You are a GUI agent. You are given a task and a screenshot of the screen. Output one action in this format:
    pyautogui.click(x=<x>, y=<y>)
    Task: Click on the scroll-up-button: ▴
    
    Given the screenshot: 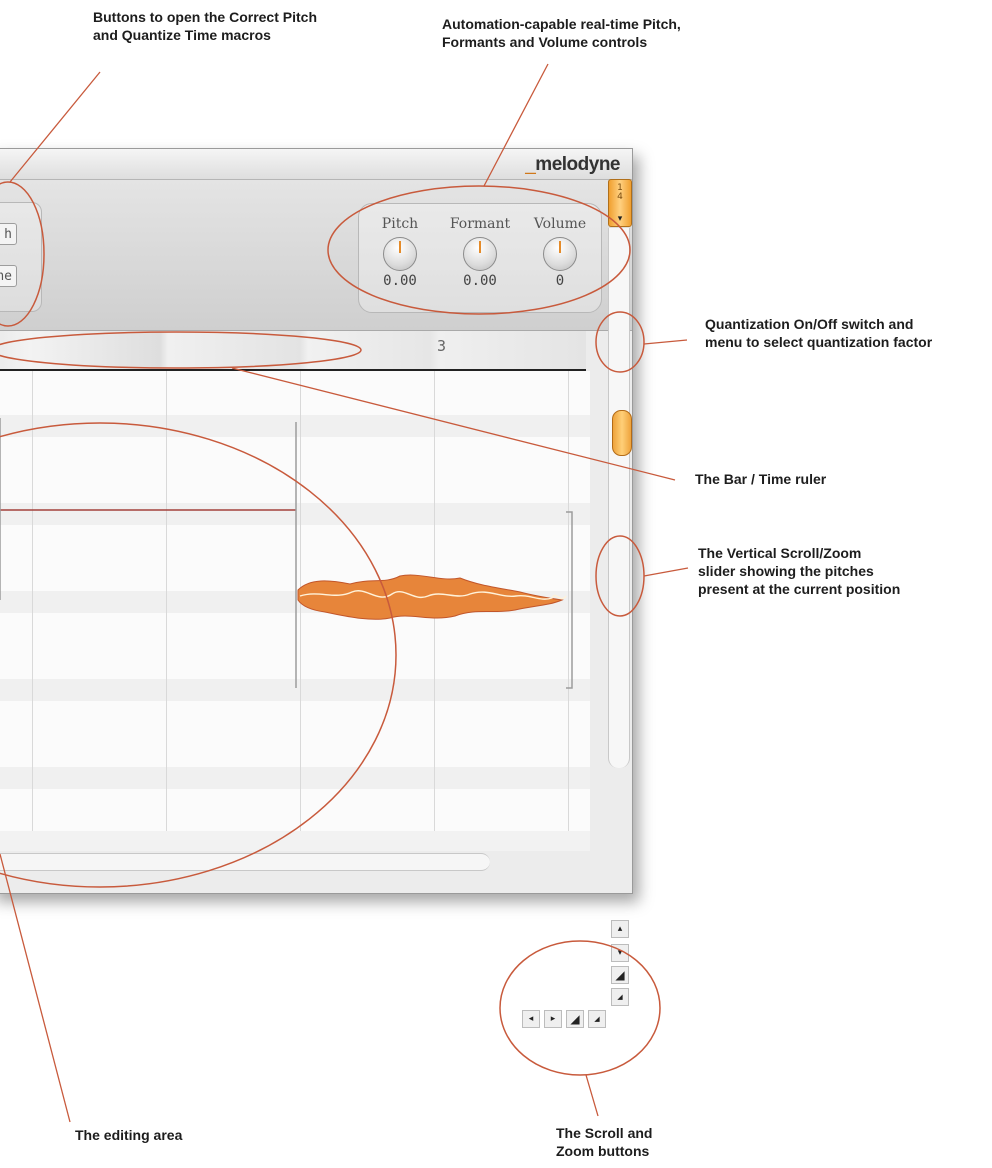 What is the action you would take?
    pyautogui.click(x=620, y=929)
    